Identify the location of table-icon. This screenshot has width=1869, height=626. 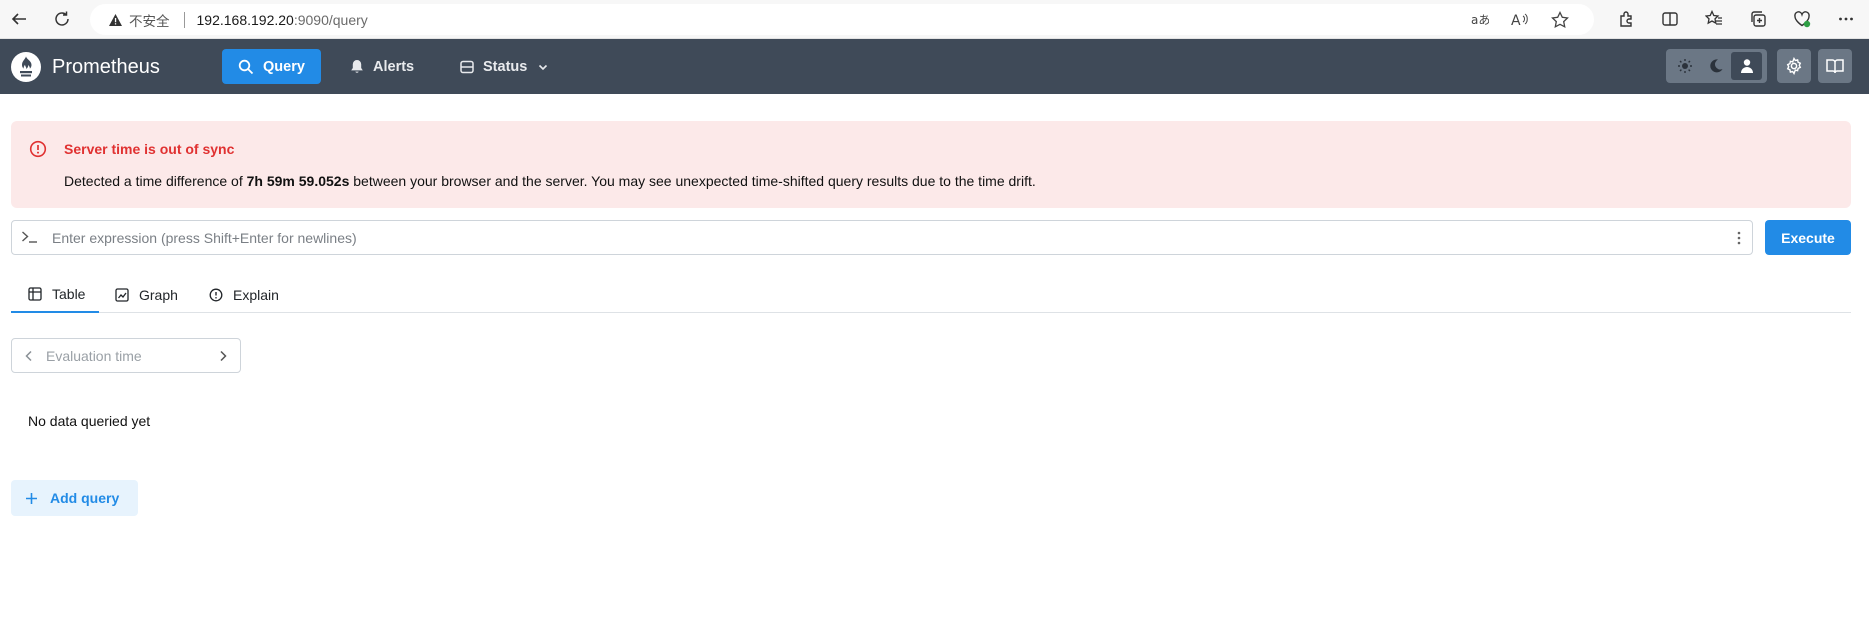
(35, 293).